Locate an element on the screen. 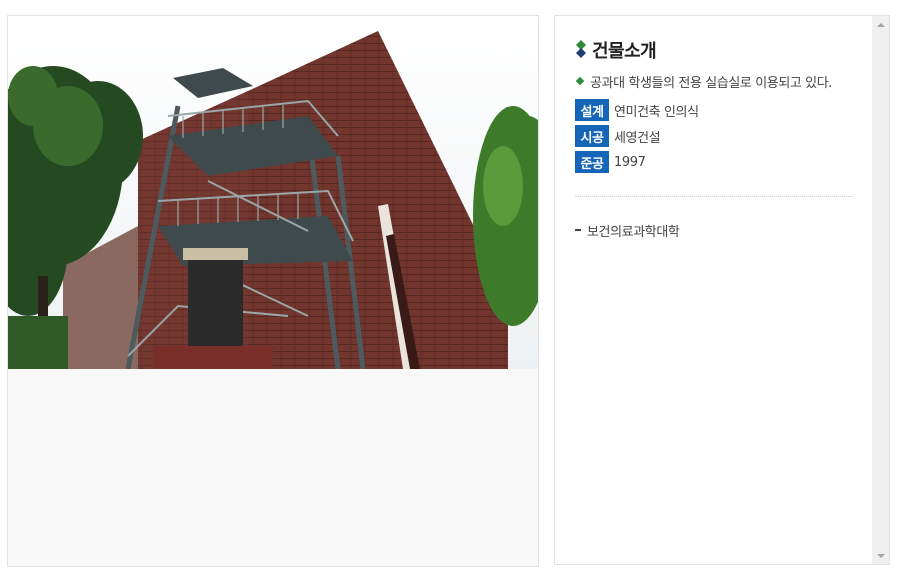 Image resolution: width=901 pixels, height=577 pixels. title-row: 건물소개 is located at coordinates (724, 50).